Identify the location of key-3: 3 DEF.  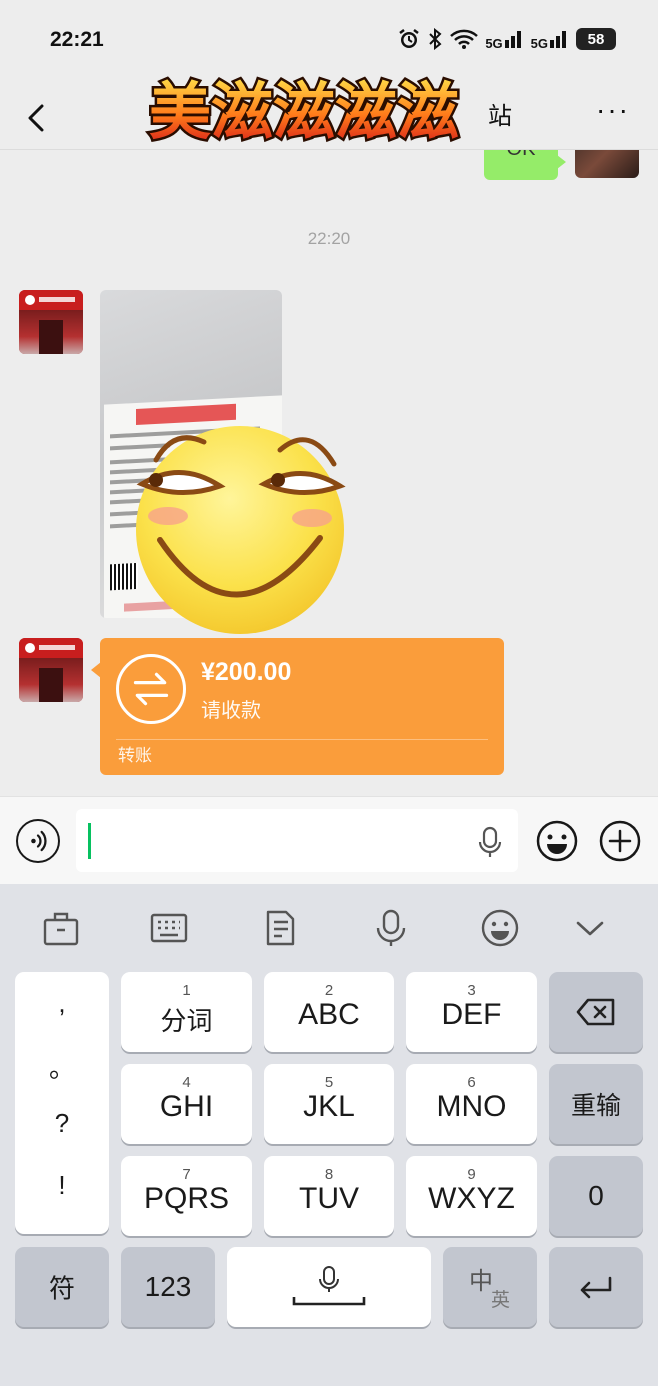
(471, 1012).